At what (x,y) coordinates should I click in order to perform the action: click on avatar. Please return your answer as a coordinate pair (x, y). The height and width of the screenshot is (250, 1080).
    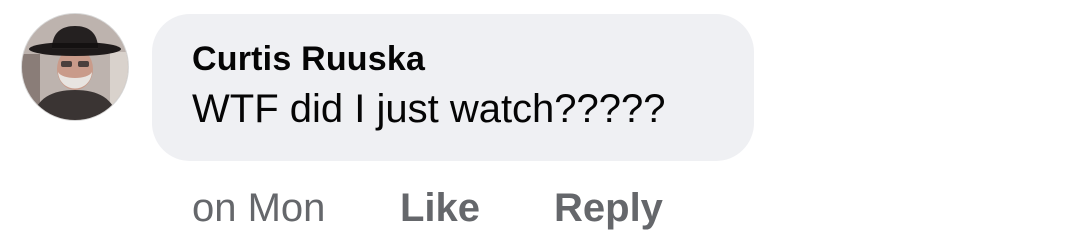
    Looking at the image, I should click on (75, 67).